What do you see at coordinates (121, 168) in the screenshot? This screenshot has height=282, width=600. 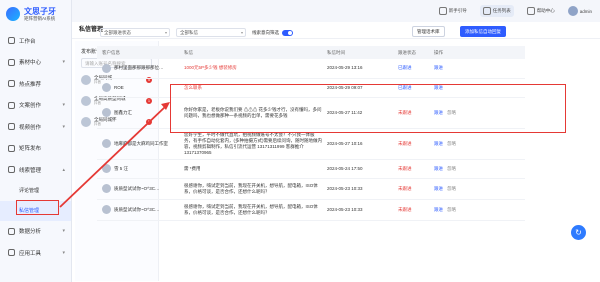 I see `customer-name: 雪 5 汪` at bounding box center [121, 168].